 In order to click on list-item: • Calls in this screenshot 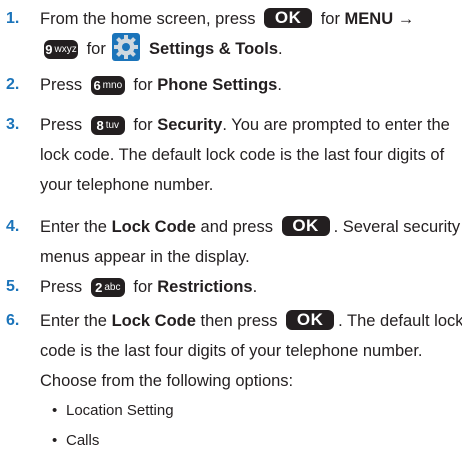, I will do `click(252, 441)`.